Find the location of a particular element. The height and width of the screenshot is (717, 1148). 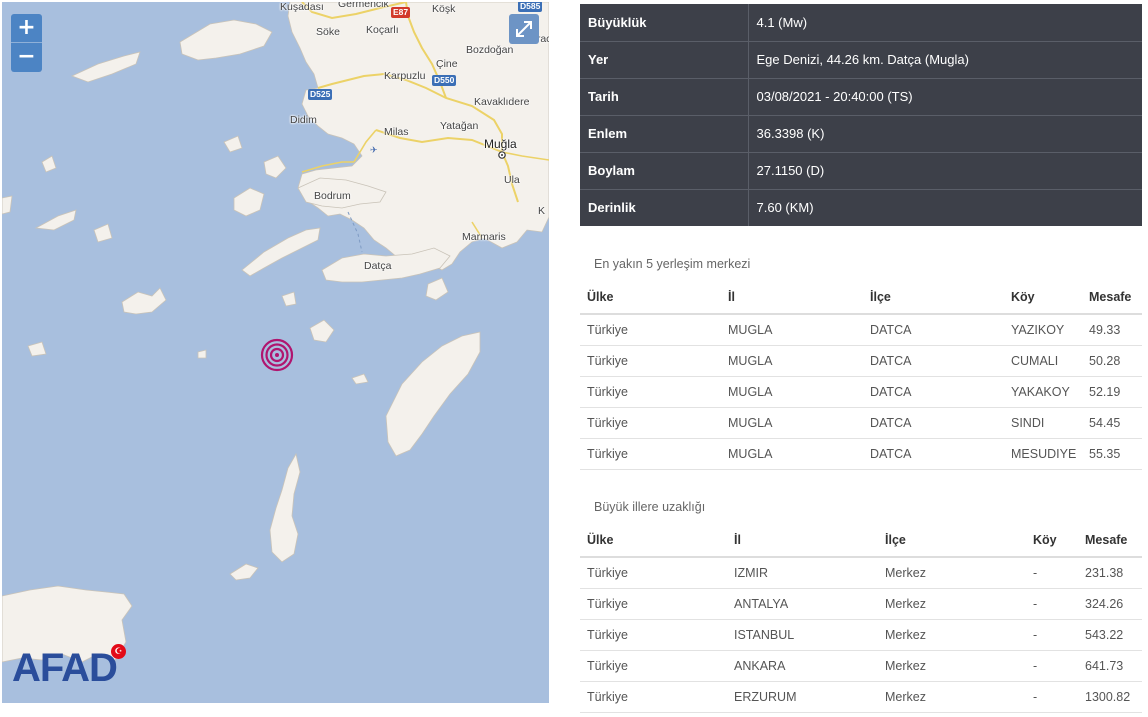

table-cell: SINDI is located at coordinates (1043, 423).